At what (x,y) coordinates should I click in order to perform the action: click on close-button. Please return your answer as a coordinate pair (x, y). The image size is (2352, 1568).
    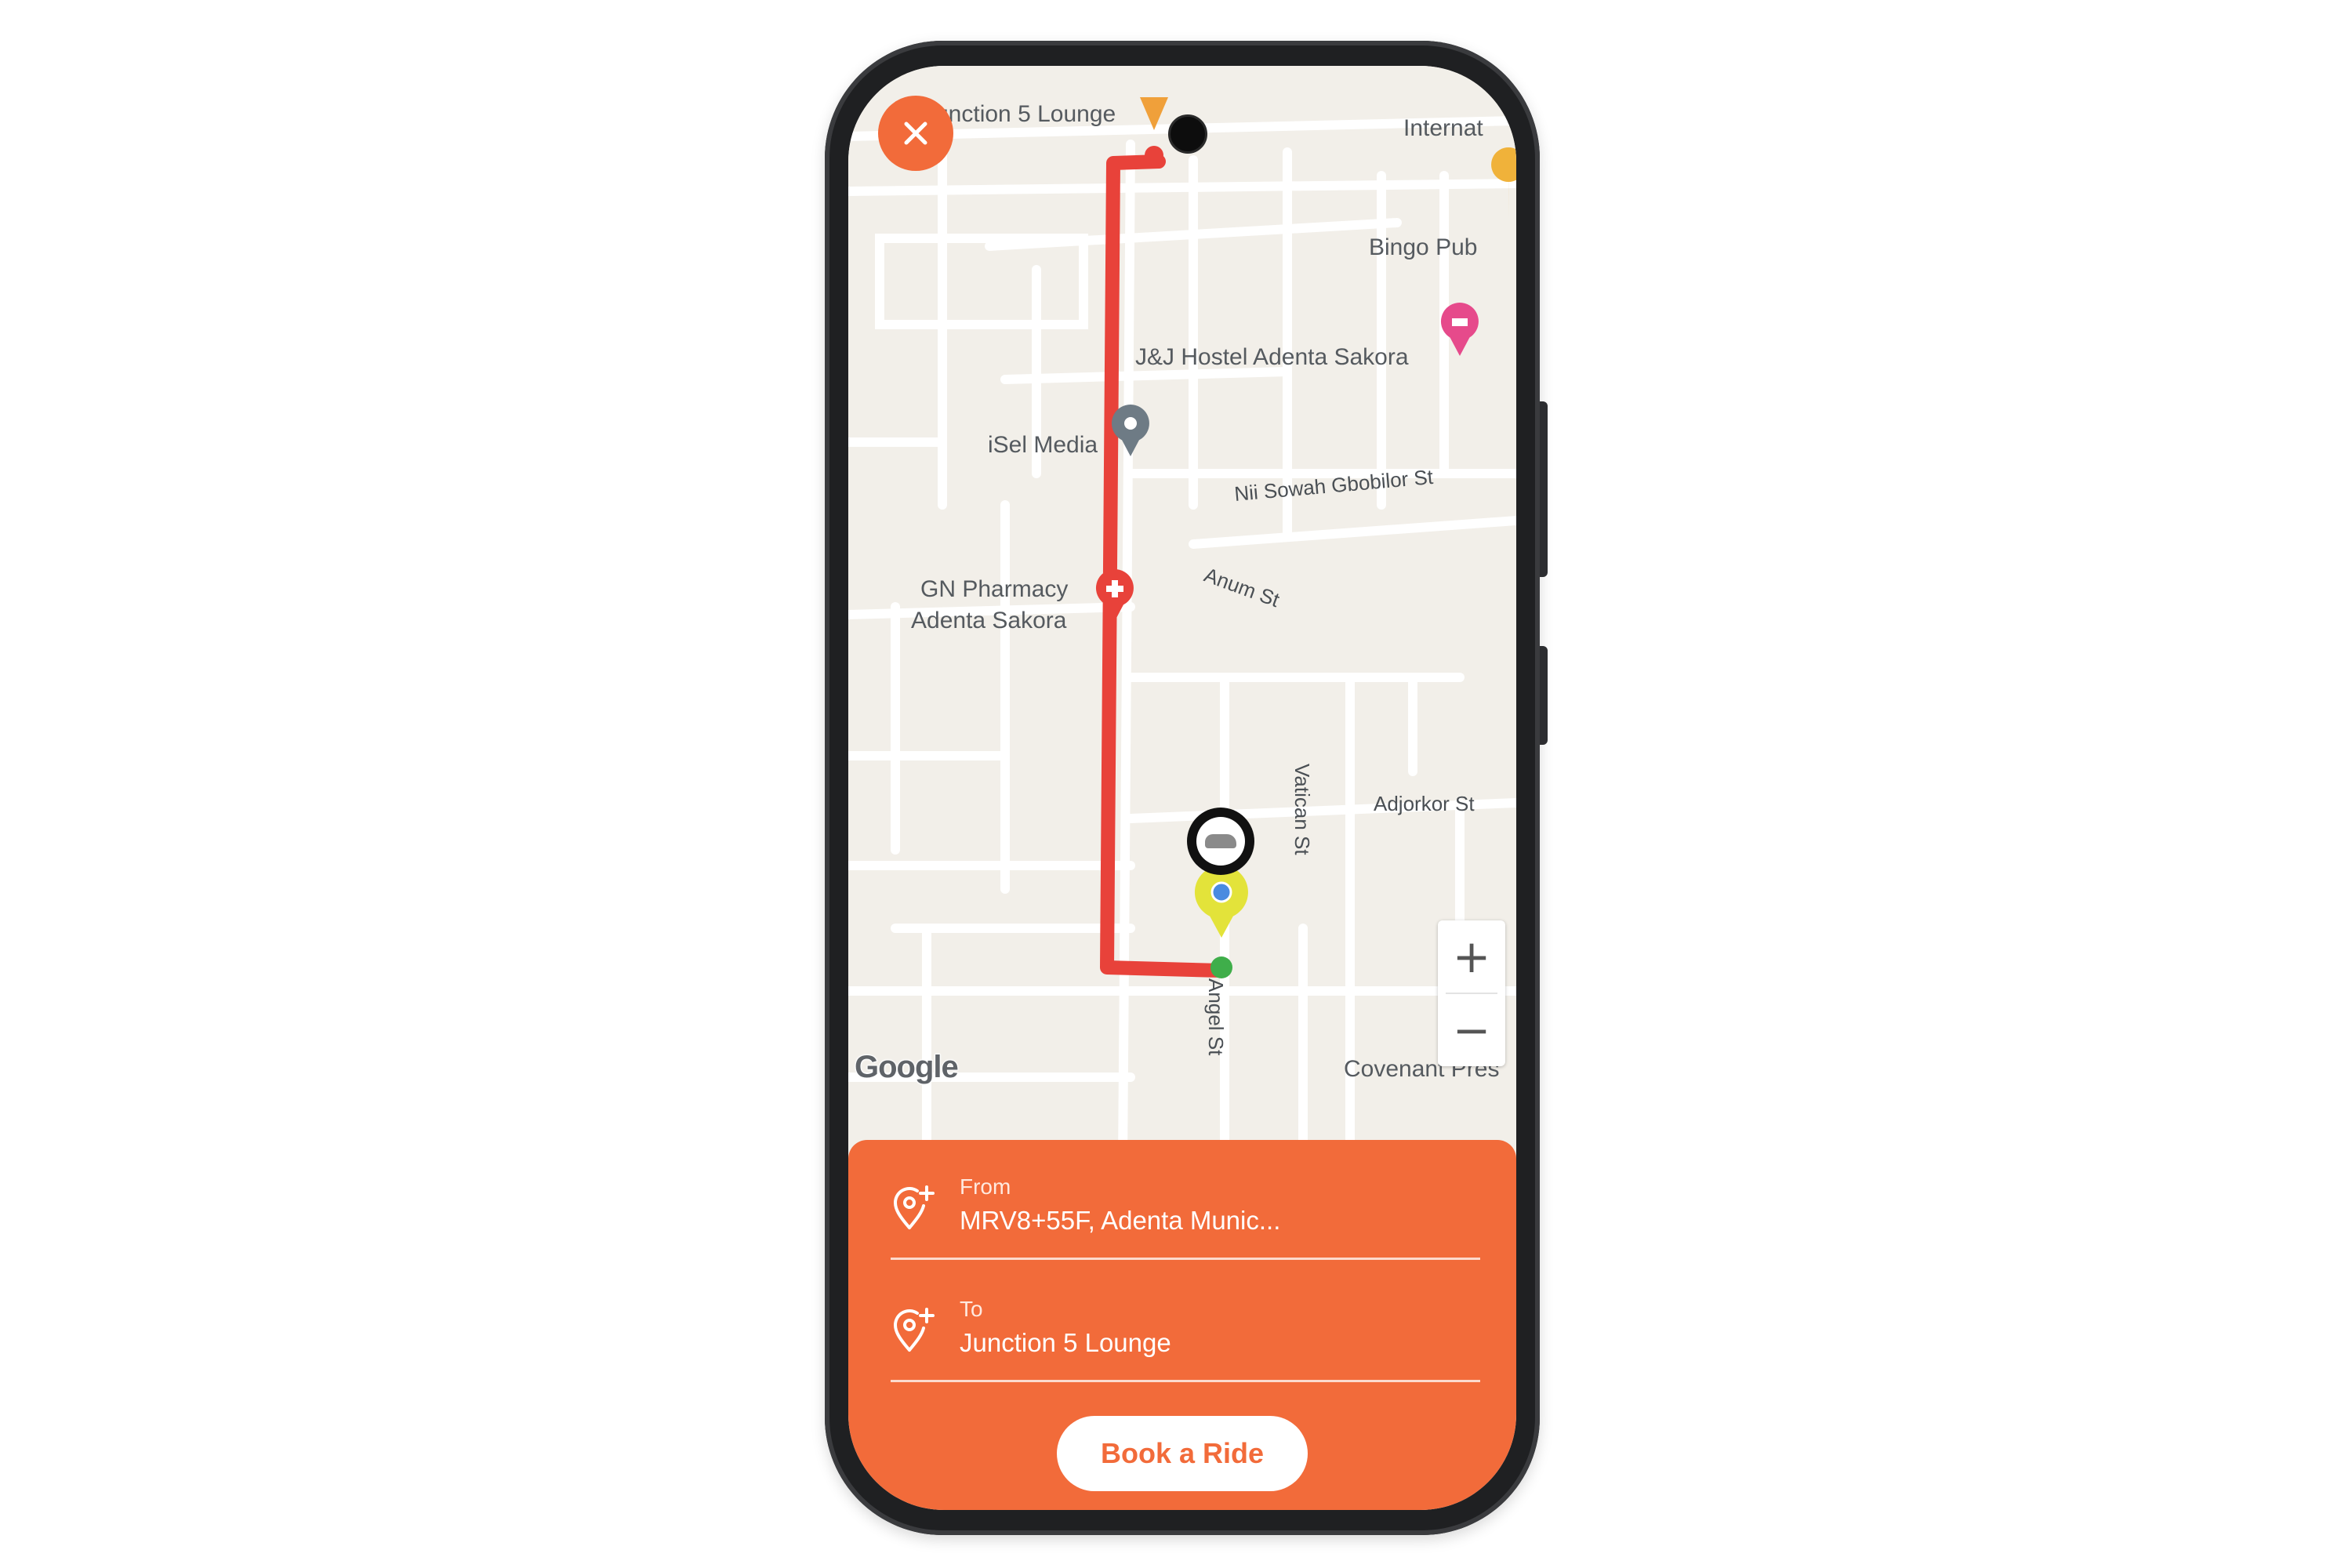
    Looking at the image, I should click on (915, 133).